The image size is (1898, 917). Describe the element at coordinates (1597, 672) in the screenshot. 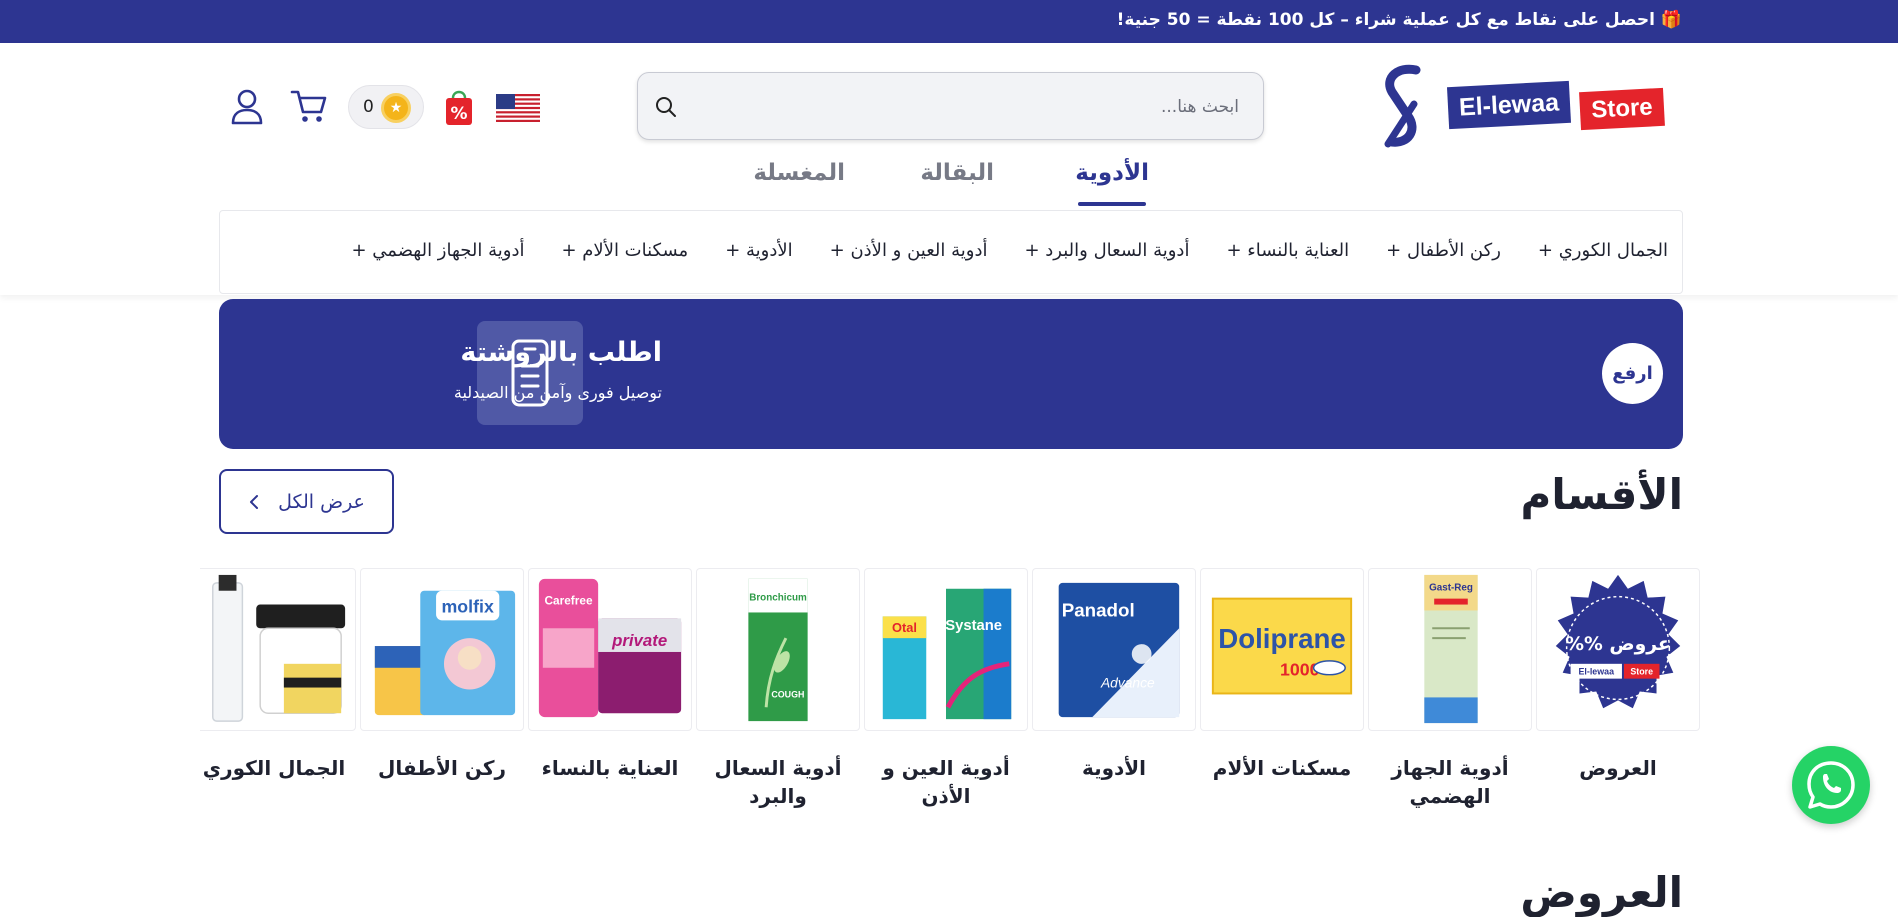

I see `svg-text: El-lewaa` at that location.